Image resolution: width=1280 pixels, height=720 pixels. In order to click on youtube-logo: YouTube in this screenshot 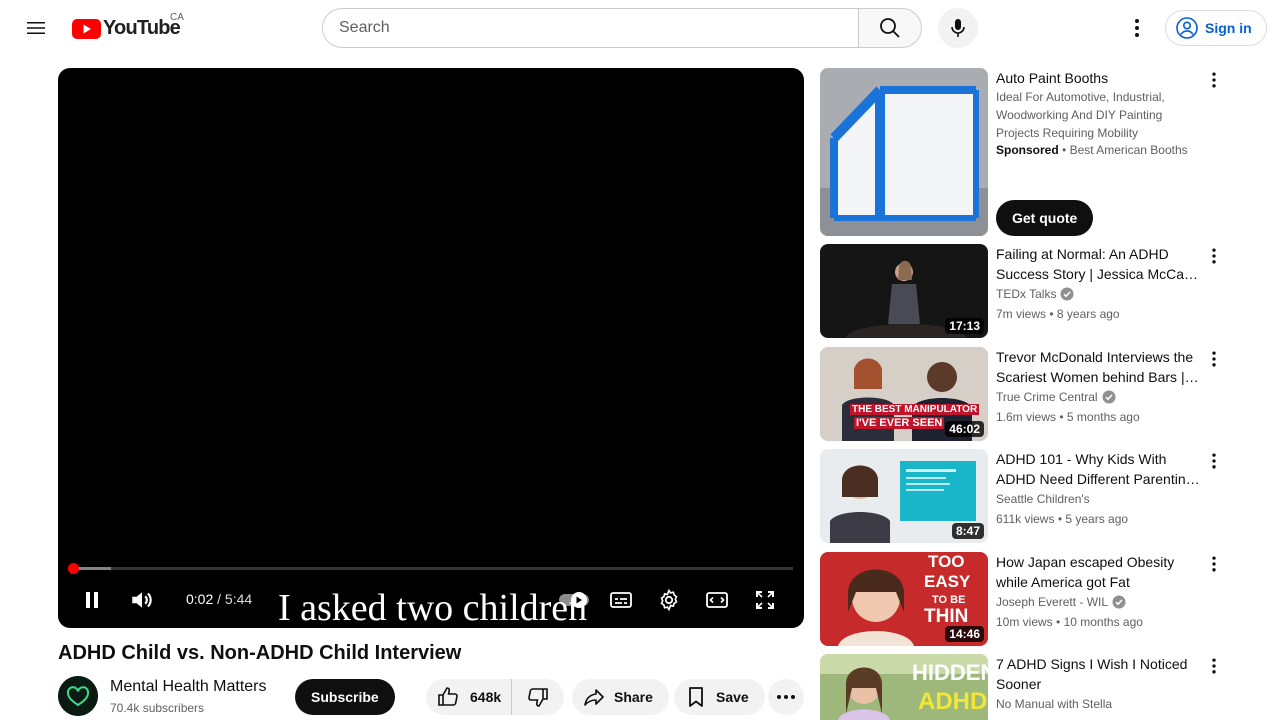, I will do `click(126, 28)`.